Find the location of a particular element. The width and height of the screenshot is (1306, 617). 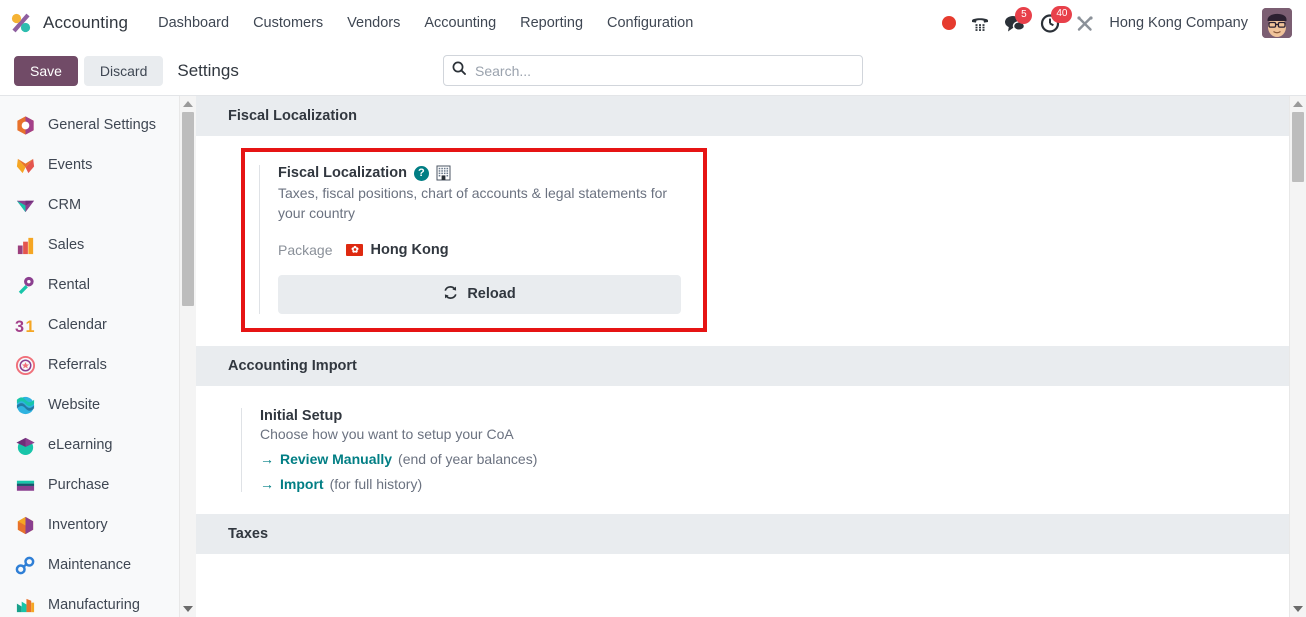

referrals-app-icon is located at coordinates (25, 365).